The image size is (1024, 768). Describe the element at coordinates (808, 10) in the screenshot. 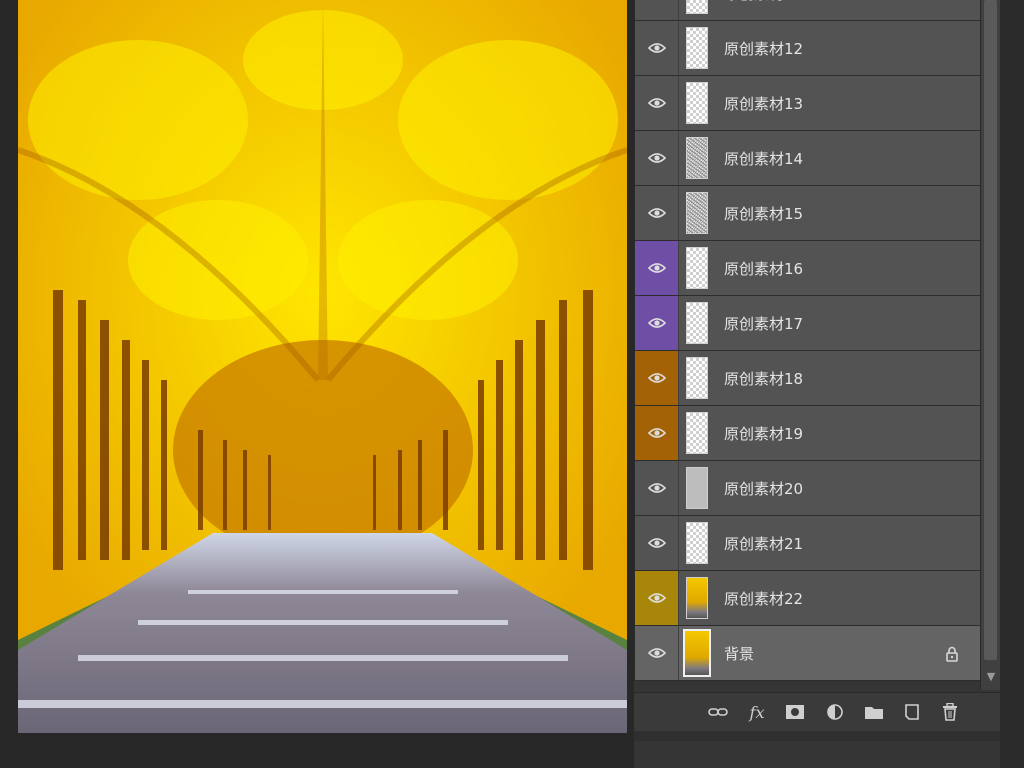

I see `layer-row: 原创素材11` at that location.